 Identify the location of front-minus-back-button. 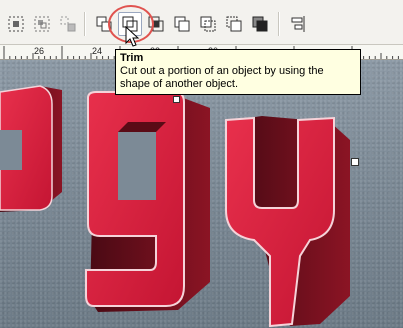
(208, 24).